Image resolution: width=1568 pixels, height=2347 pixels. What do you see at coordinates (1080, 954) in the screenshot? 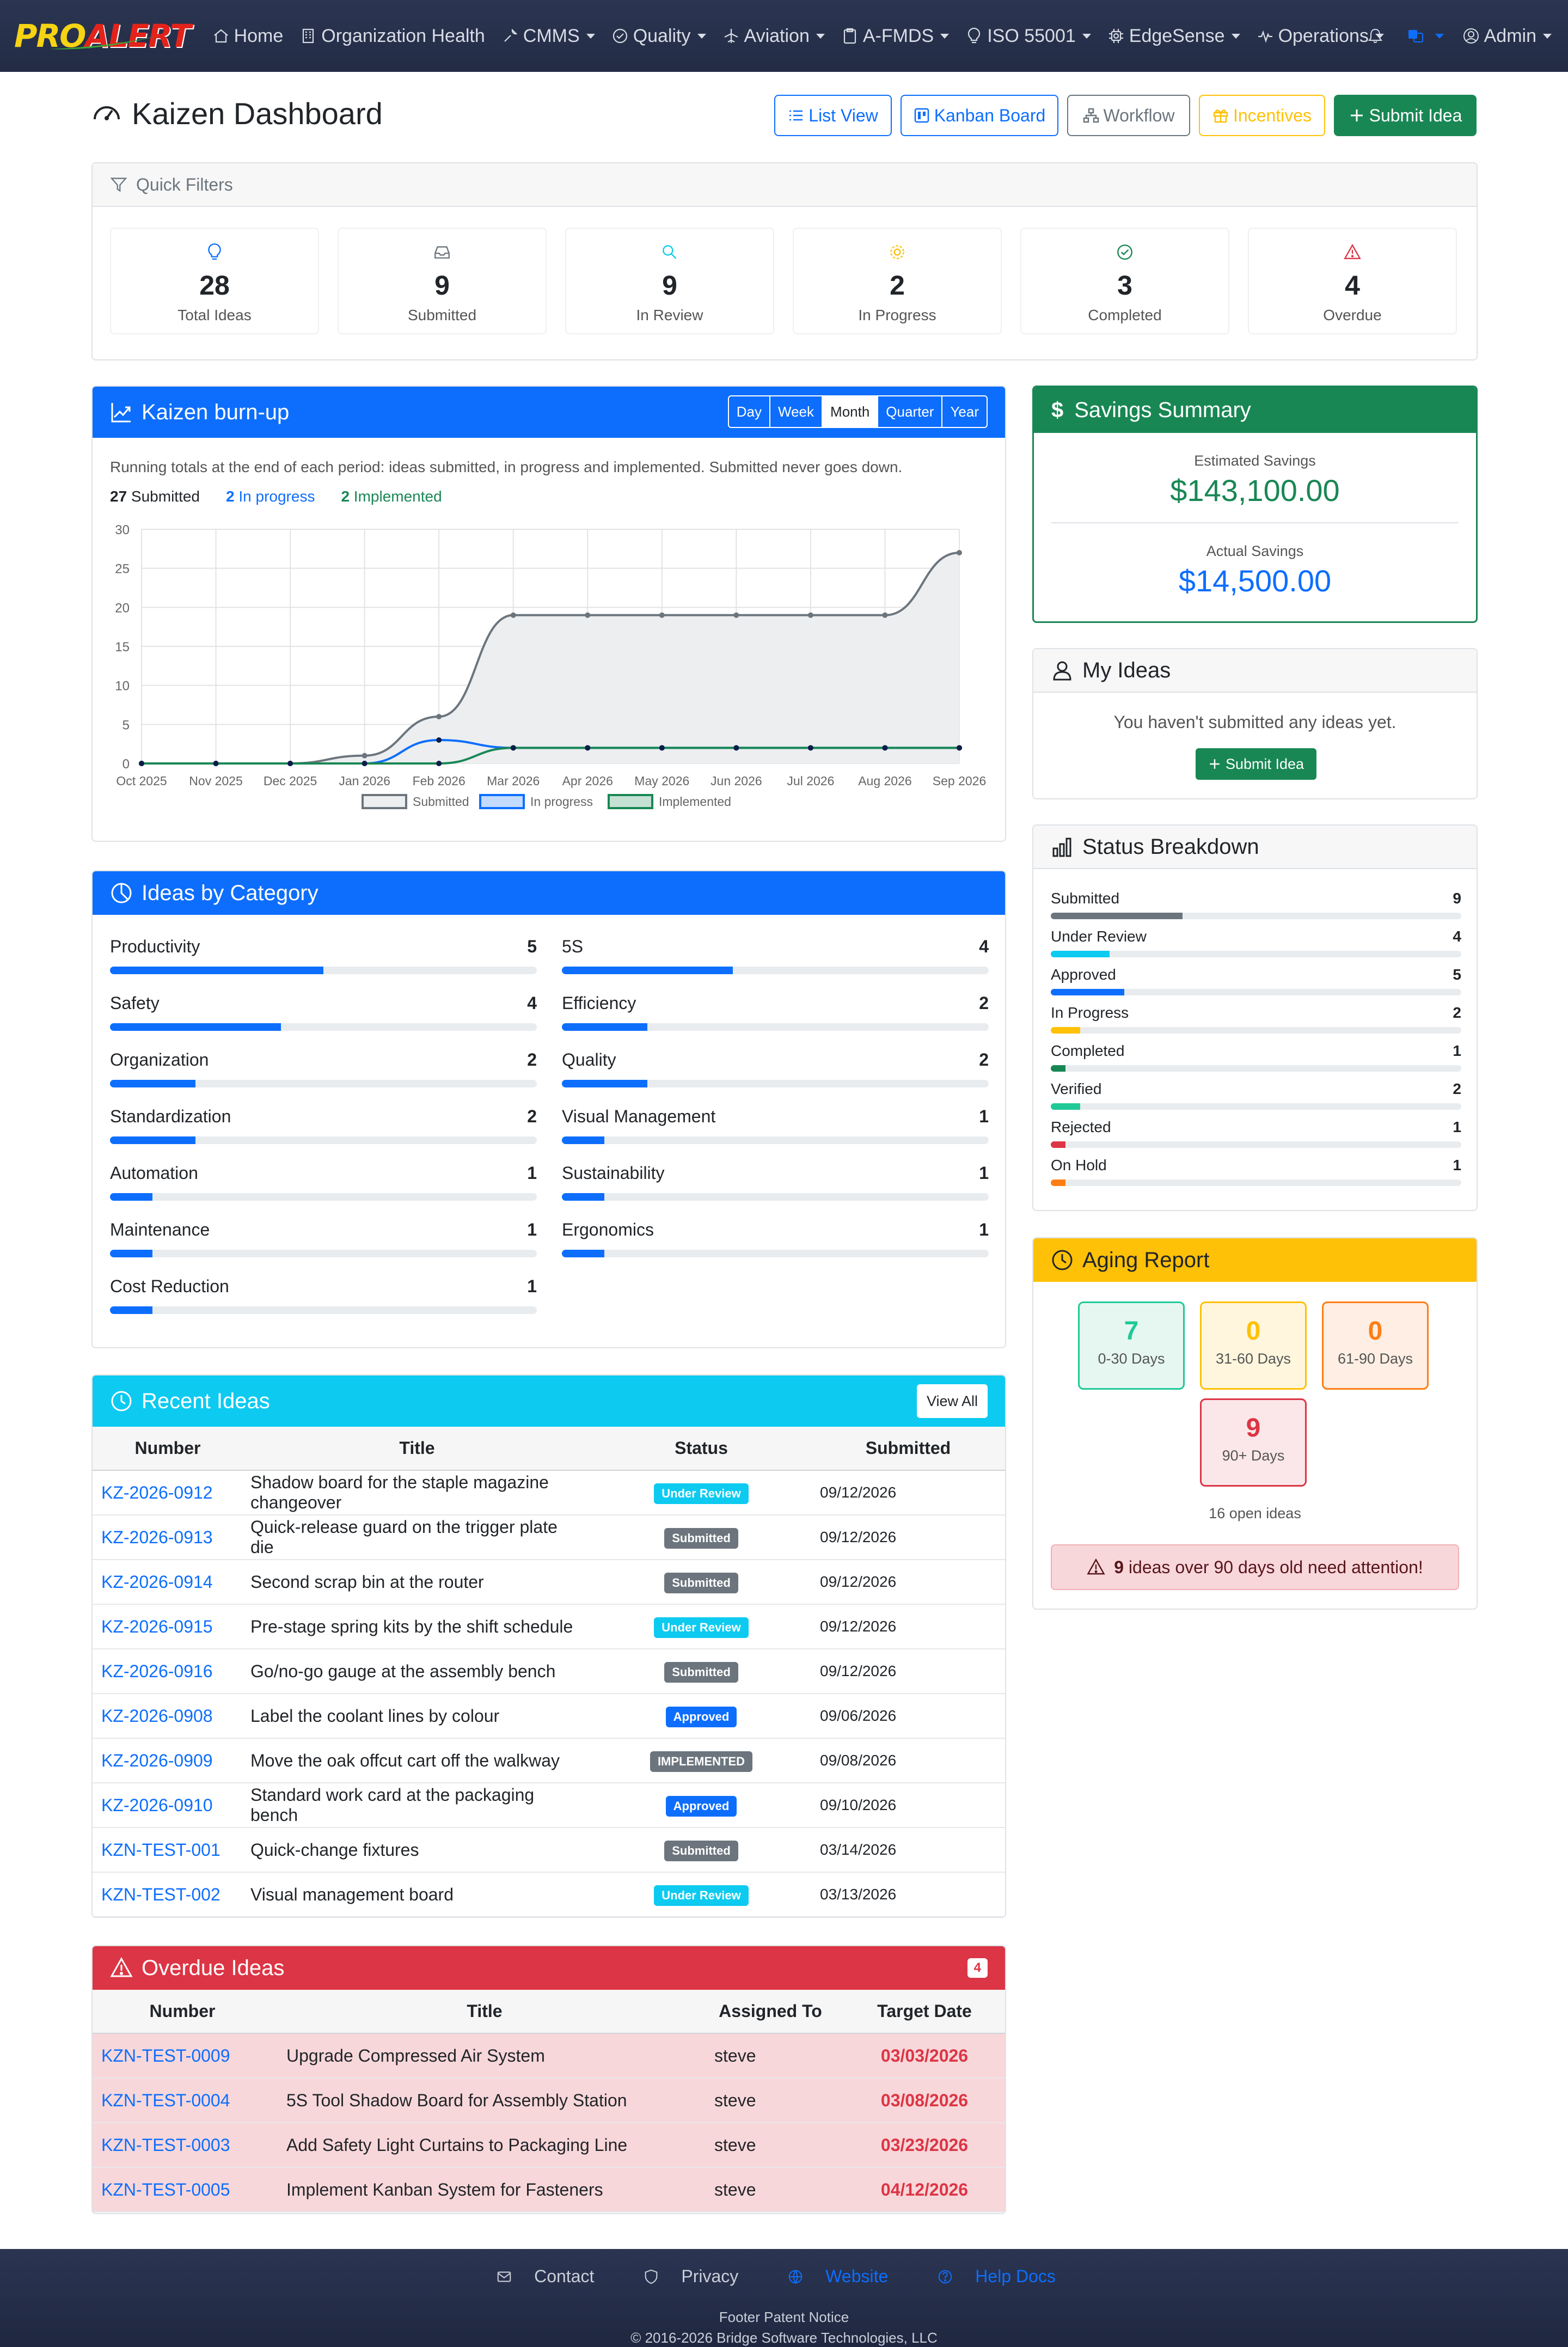
I see `status-bar-fill` at bounding box center [1080, 954].